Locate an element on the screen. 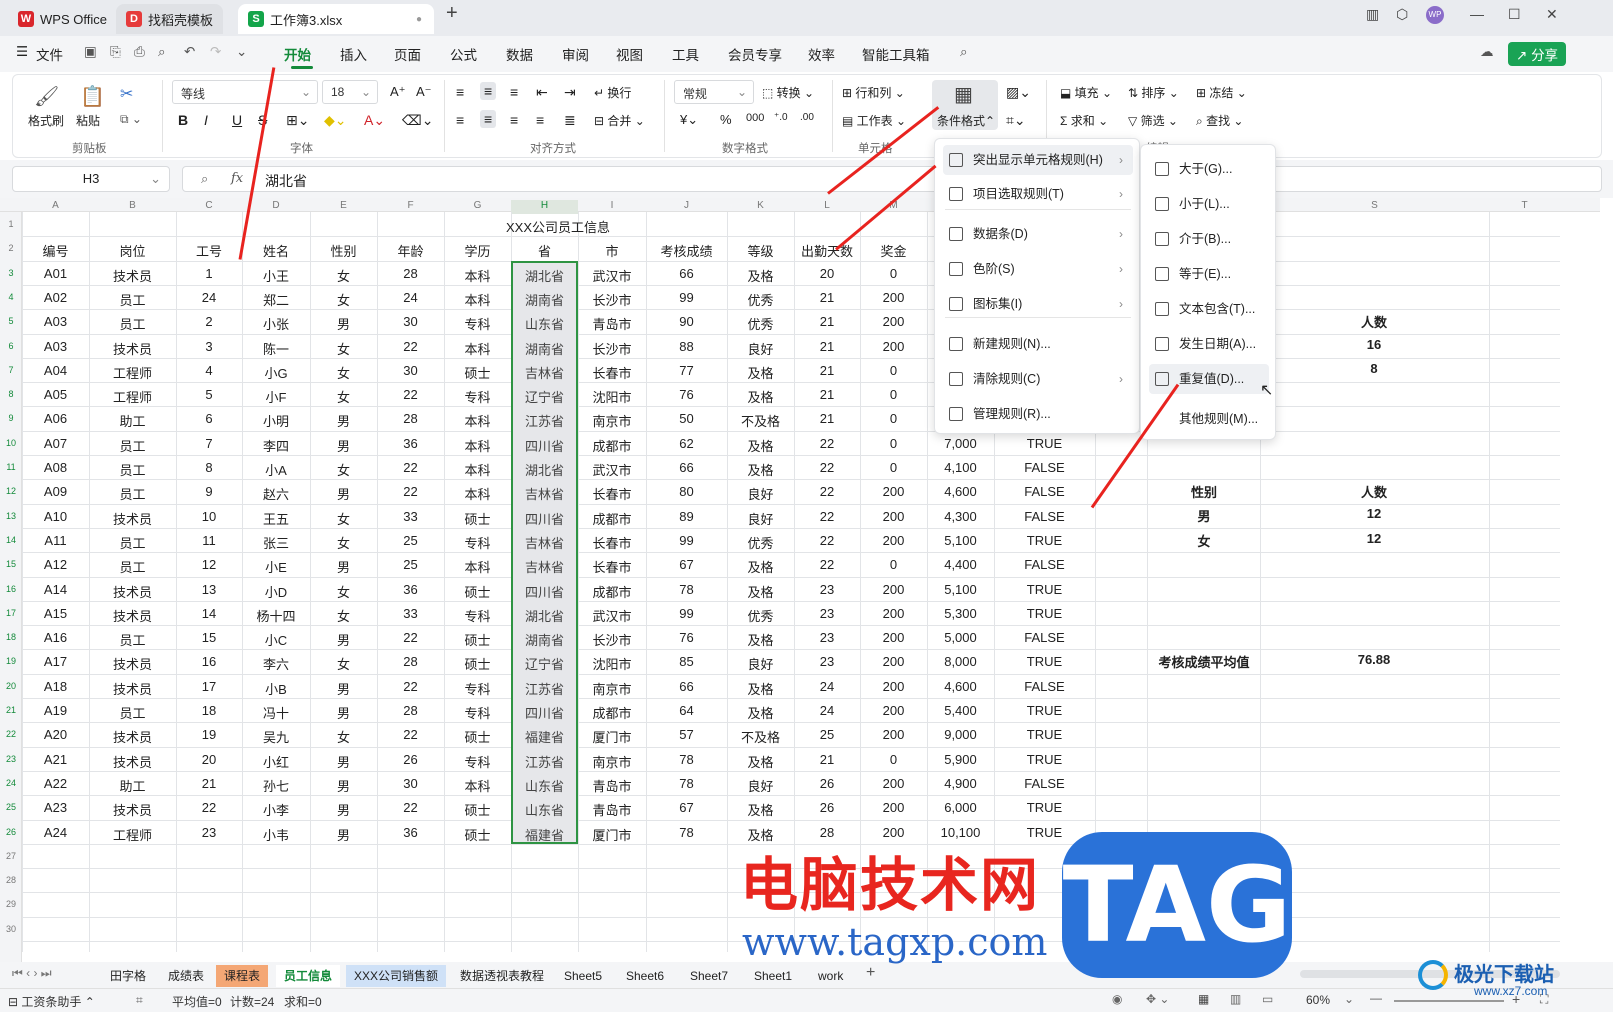 The width and height of the screenshot is (1613, 1036). table-cell: 长春市 is located at coordinates (612, 493).